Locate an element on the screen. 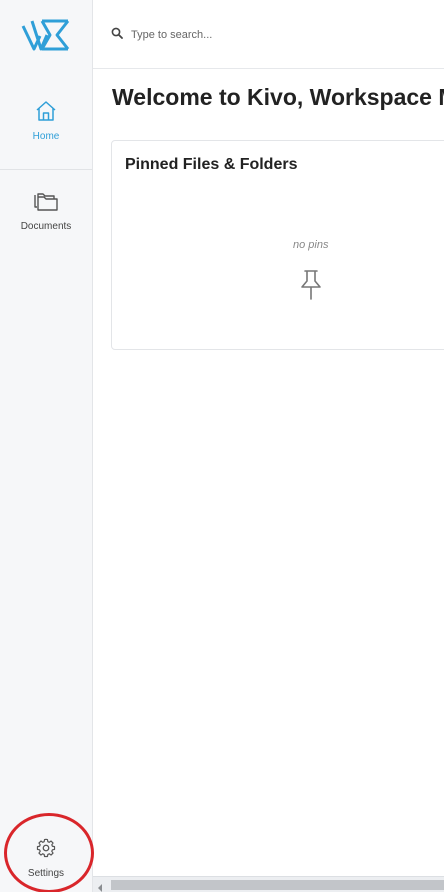 Image resolution: width=444 pixels, height=892 pixels. search-input is located at coordinates (271, 35).